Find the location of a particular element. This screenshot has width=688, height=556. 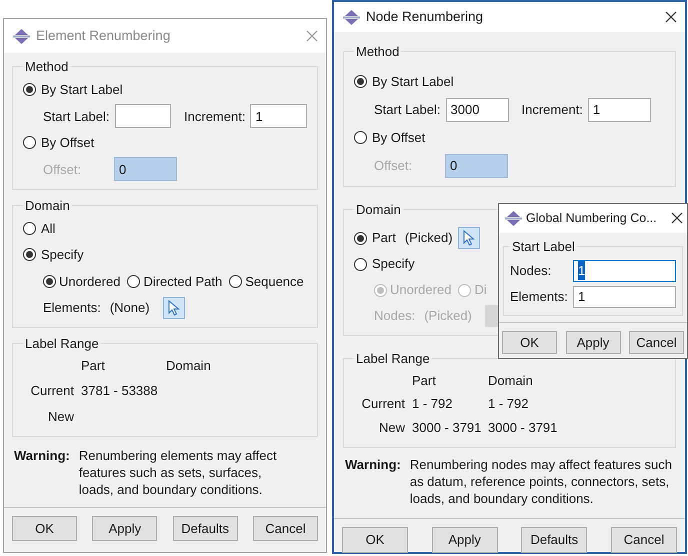

selection-value: (Picked) is located at coordinates (448, 316).